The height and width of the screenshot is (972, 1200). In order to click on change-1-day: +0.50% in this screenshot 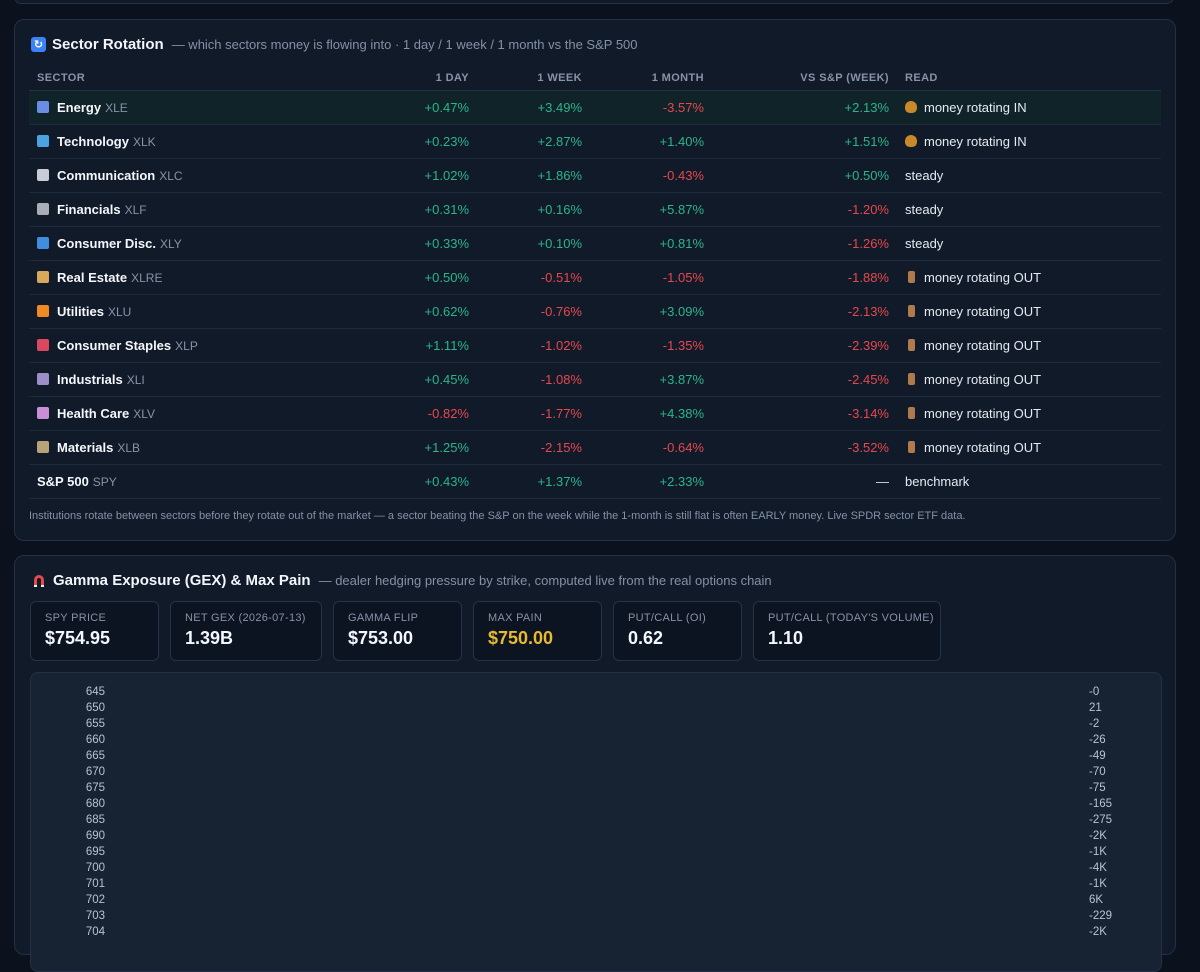, I will do `click(421, 277)`.